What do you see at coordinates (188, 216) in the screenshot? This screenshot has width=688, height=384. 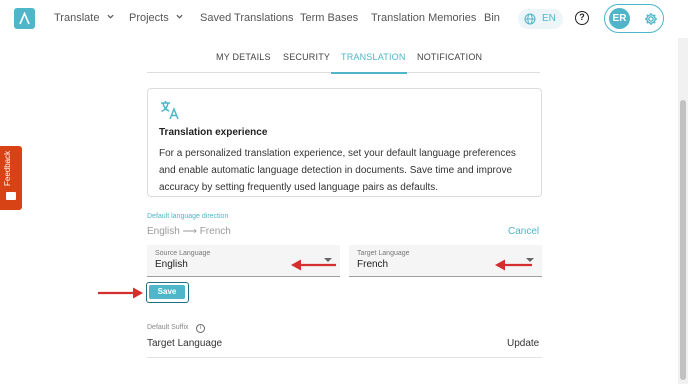 I see `default-direction-label: Default language direction` at bounding box center [188, 216].